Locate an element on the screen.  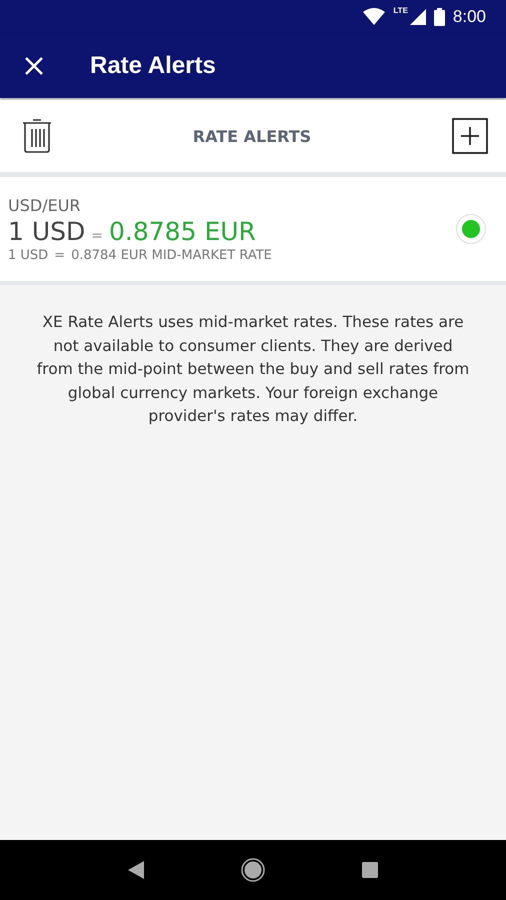
disclaimer-text: XE Rate Alerts uses mid-market rates. These rates are not available to consumer clients. They are derived from the mid-point between the buy and sell rates from global currency markets. Your foreign exchange provider's rates may differ. is located at coordinates (253, 369).